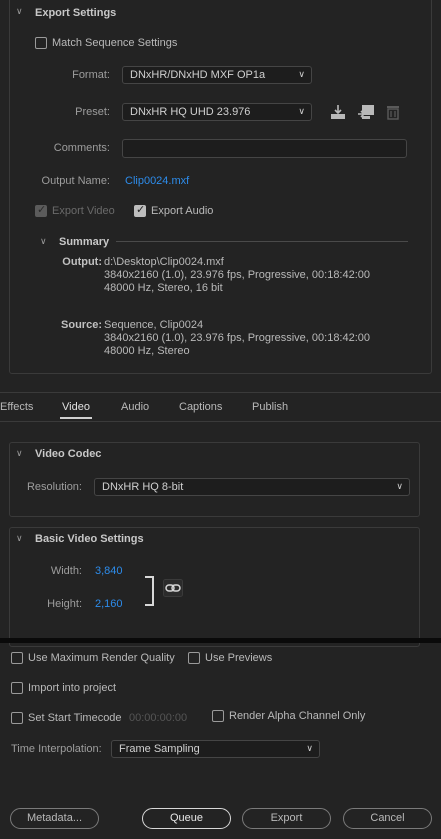 This screenshot has height=839, width=441. I want to click on summary-source-key: Source:, so click(81, 325).